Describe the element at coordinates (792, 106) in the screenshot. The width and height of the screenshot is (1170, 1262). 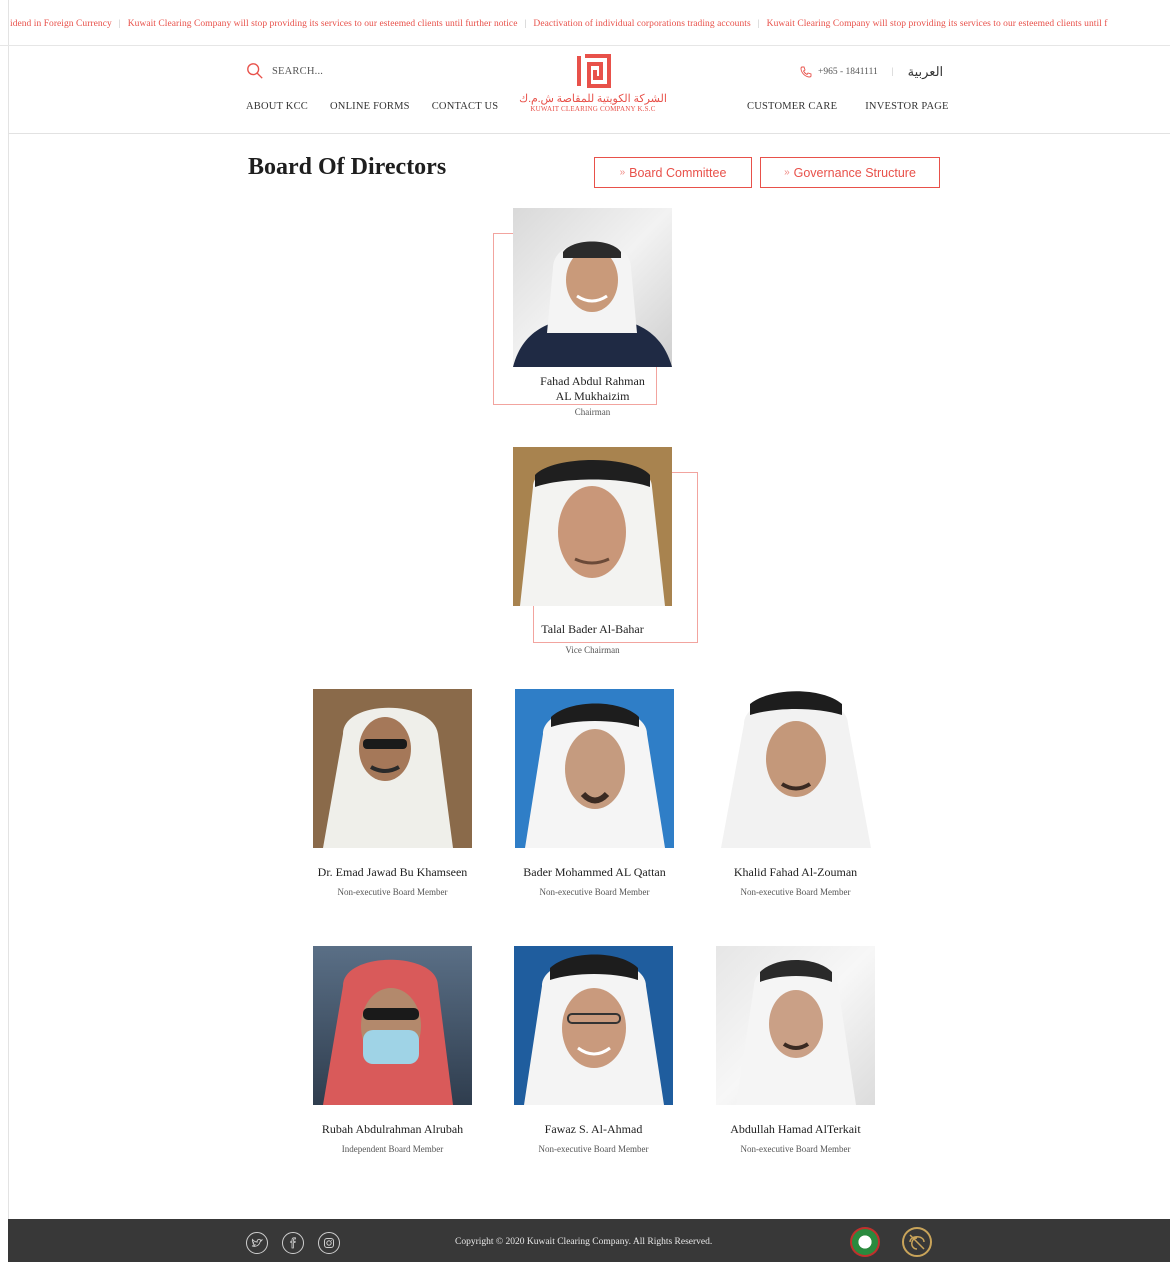
I see `nav-customer-care: CUSTOMER CARE` at that location.